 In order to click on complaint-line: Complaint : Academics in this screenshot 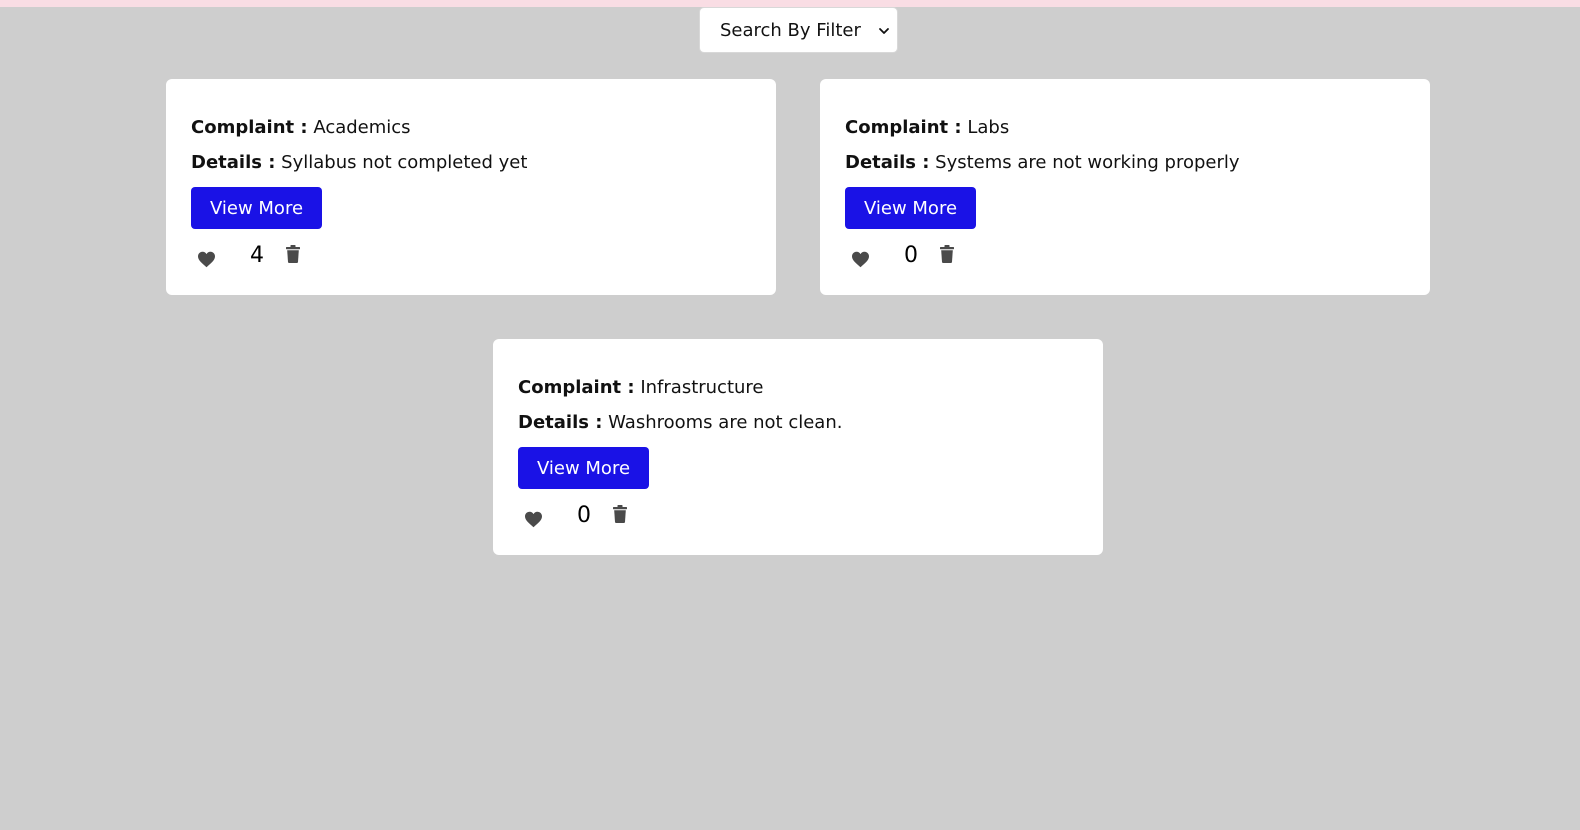, I will do `click(301, 127)`.